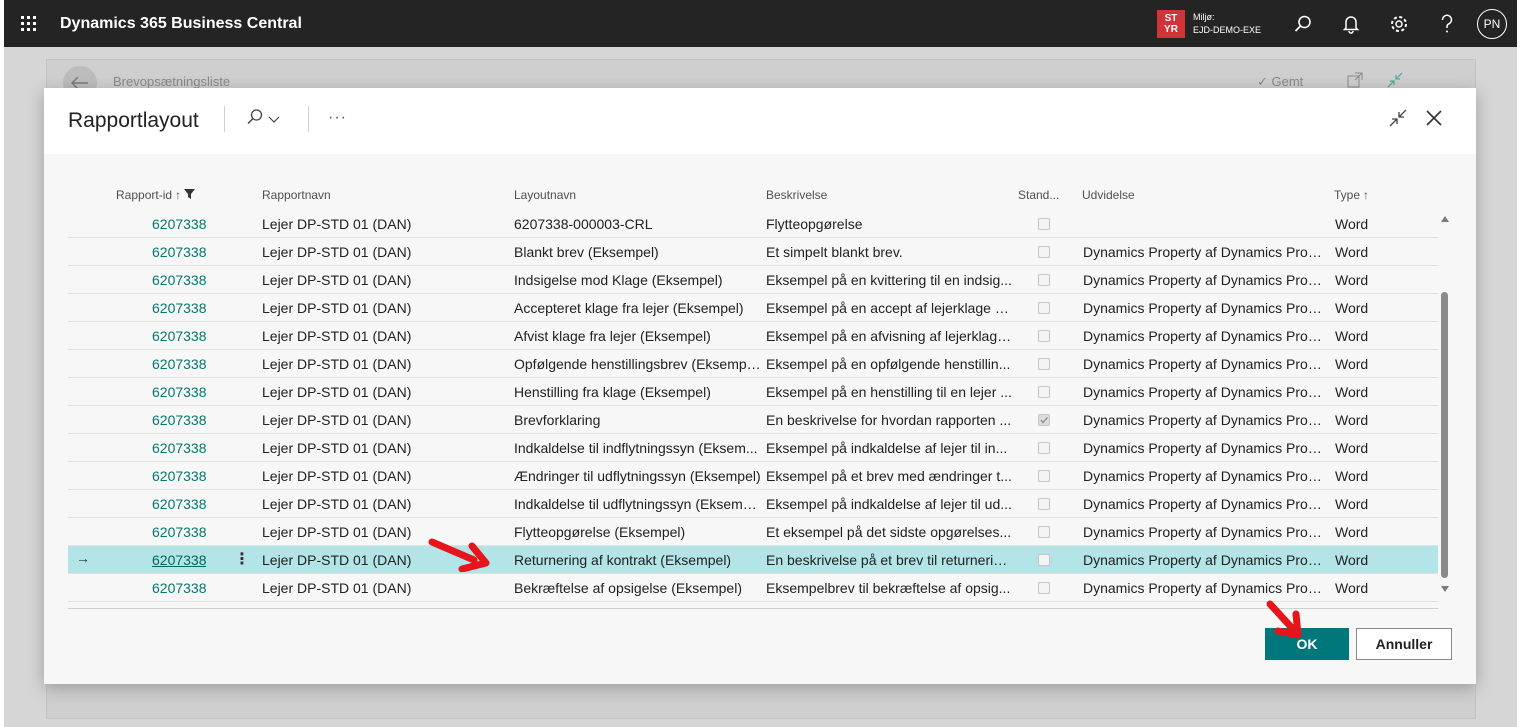 This screenshot has height=727, width=1523. I want to click on help-icon, so click(1447, 23).